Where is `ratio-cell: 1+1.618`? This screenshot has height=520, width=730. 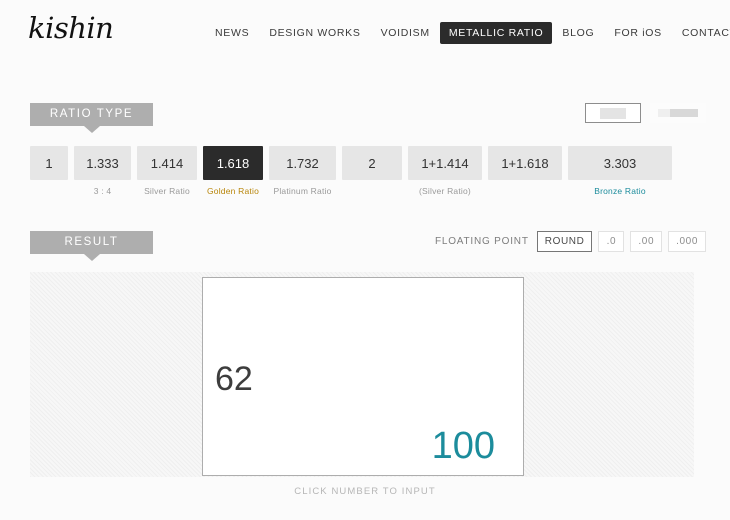 ratio-cell: 1+1.618 is located at coordinates (525, 171).